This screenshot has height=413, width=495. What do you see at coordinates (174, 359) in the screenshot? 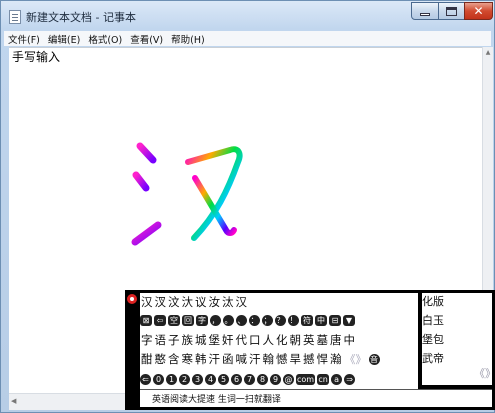
I see `candidate: 含` at bounding box center [174, 359].